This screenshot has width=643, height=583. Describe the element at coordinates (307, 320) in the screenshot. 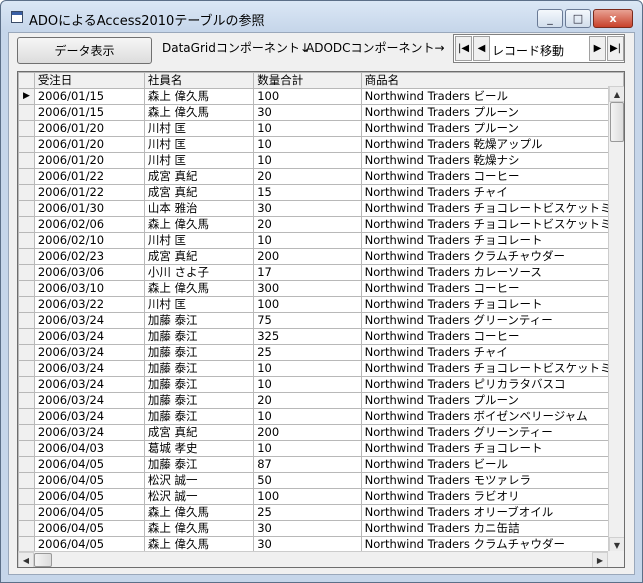

I see `cell-quantity-total: 75` at that location.